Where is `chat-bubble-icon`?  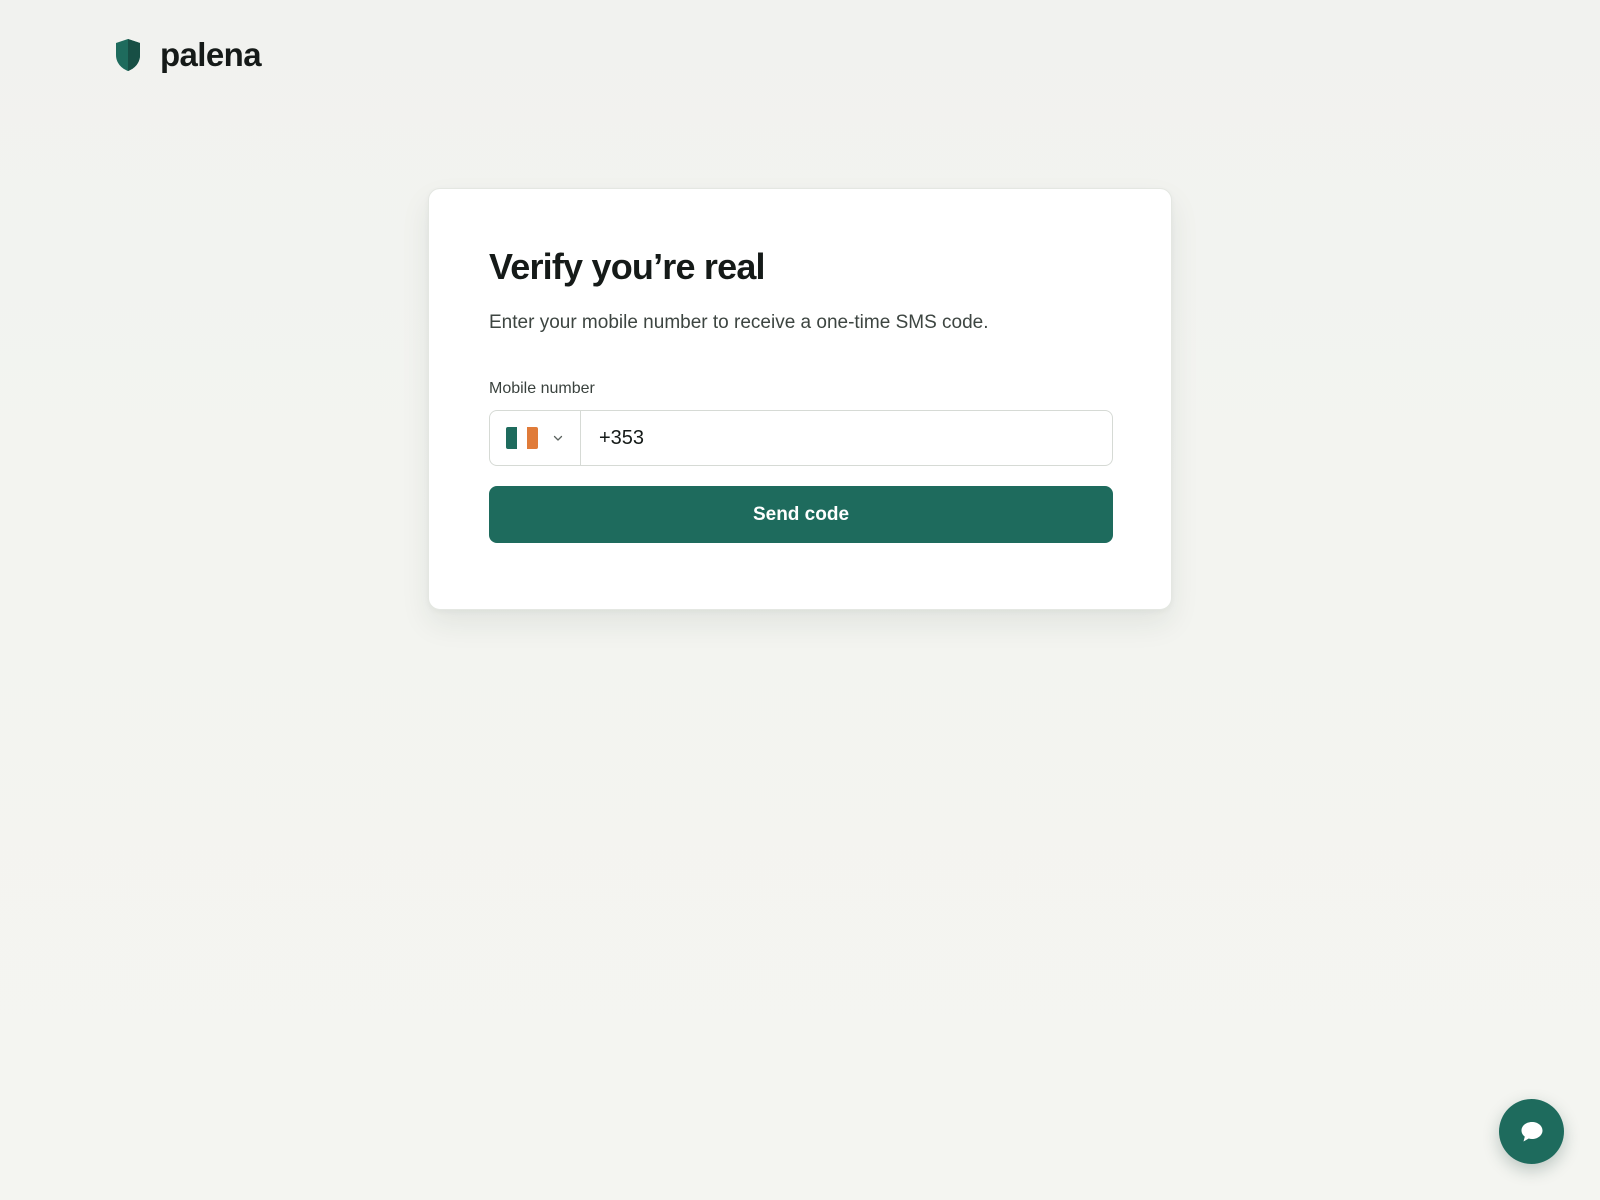 chat-bubble-icon is located at coordinates (1531, 1131).